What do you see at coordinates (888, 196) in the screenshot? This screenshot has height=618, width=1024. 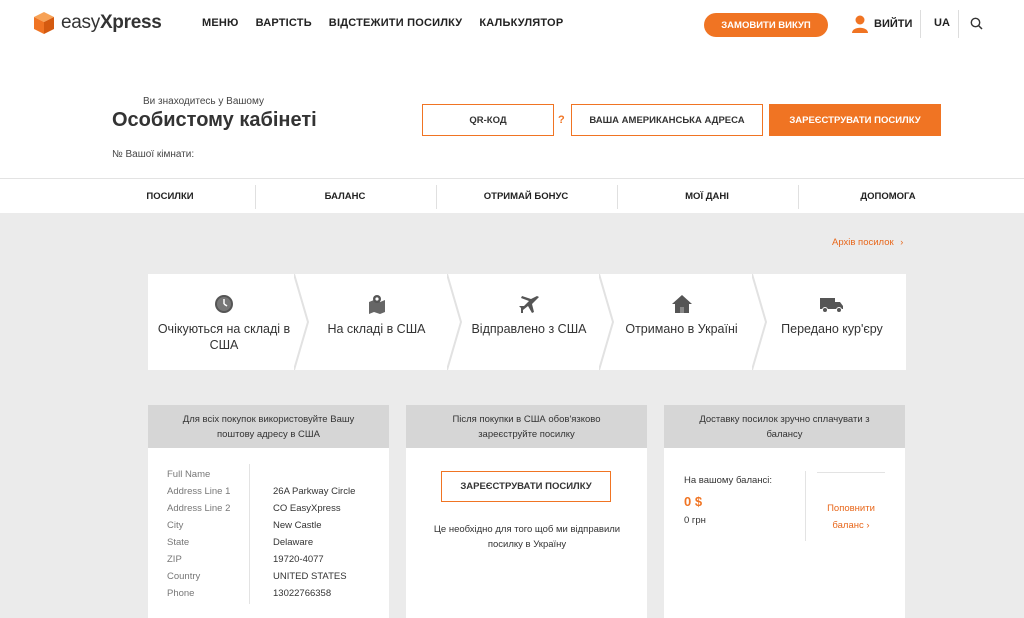 I see `tab-help: ДОПОМОГА` at bounding box center [888, 196].